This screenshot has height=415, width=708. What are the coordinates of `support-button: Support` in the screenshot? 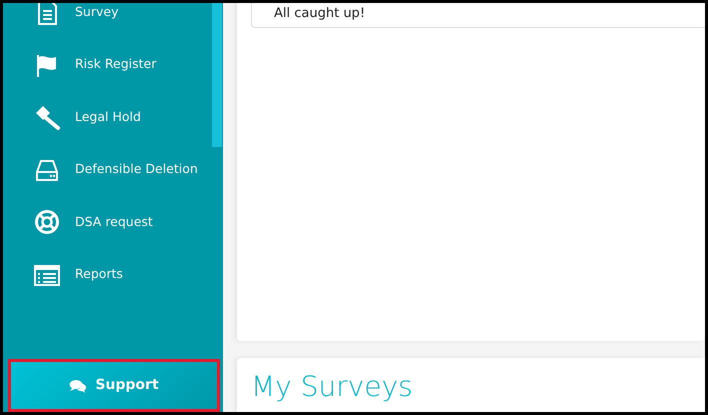 It's located at (114, 385).